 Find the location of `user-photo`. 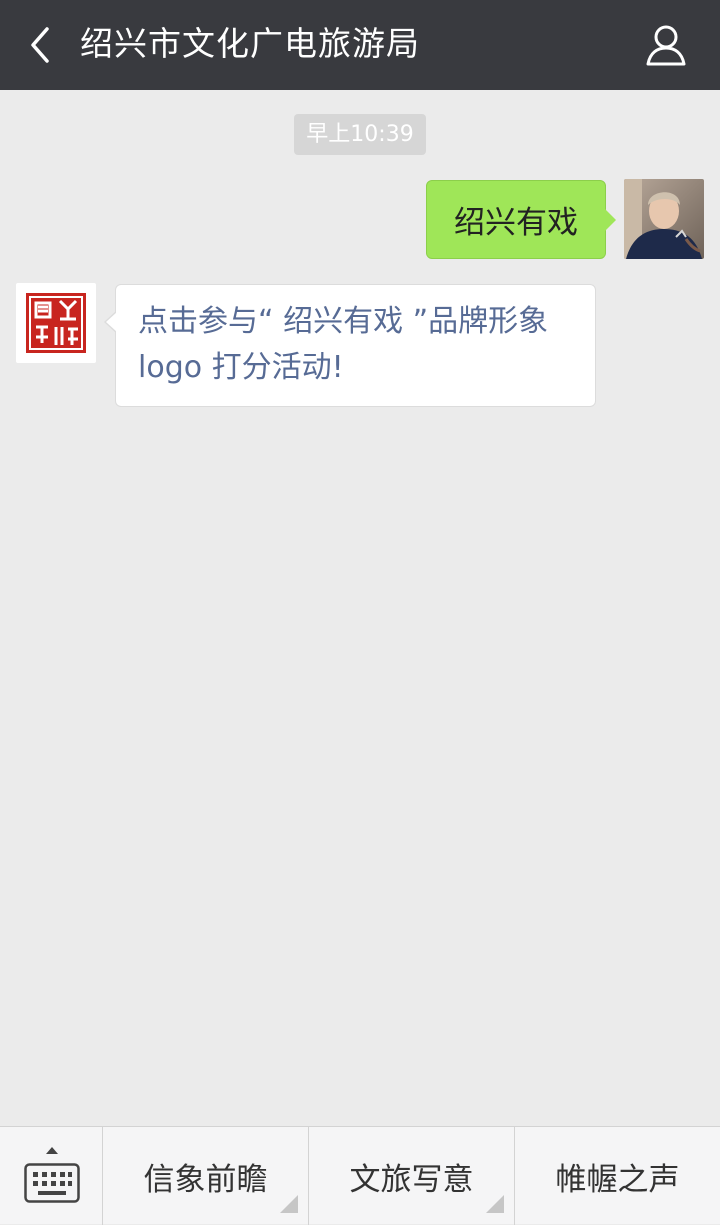

user-photo is located at coordinates (664, 219).